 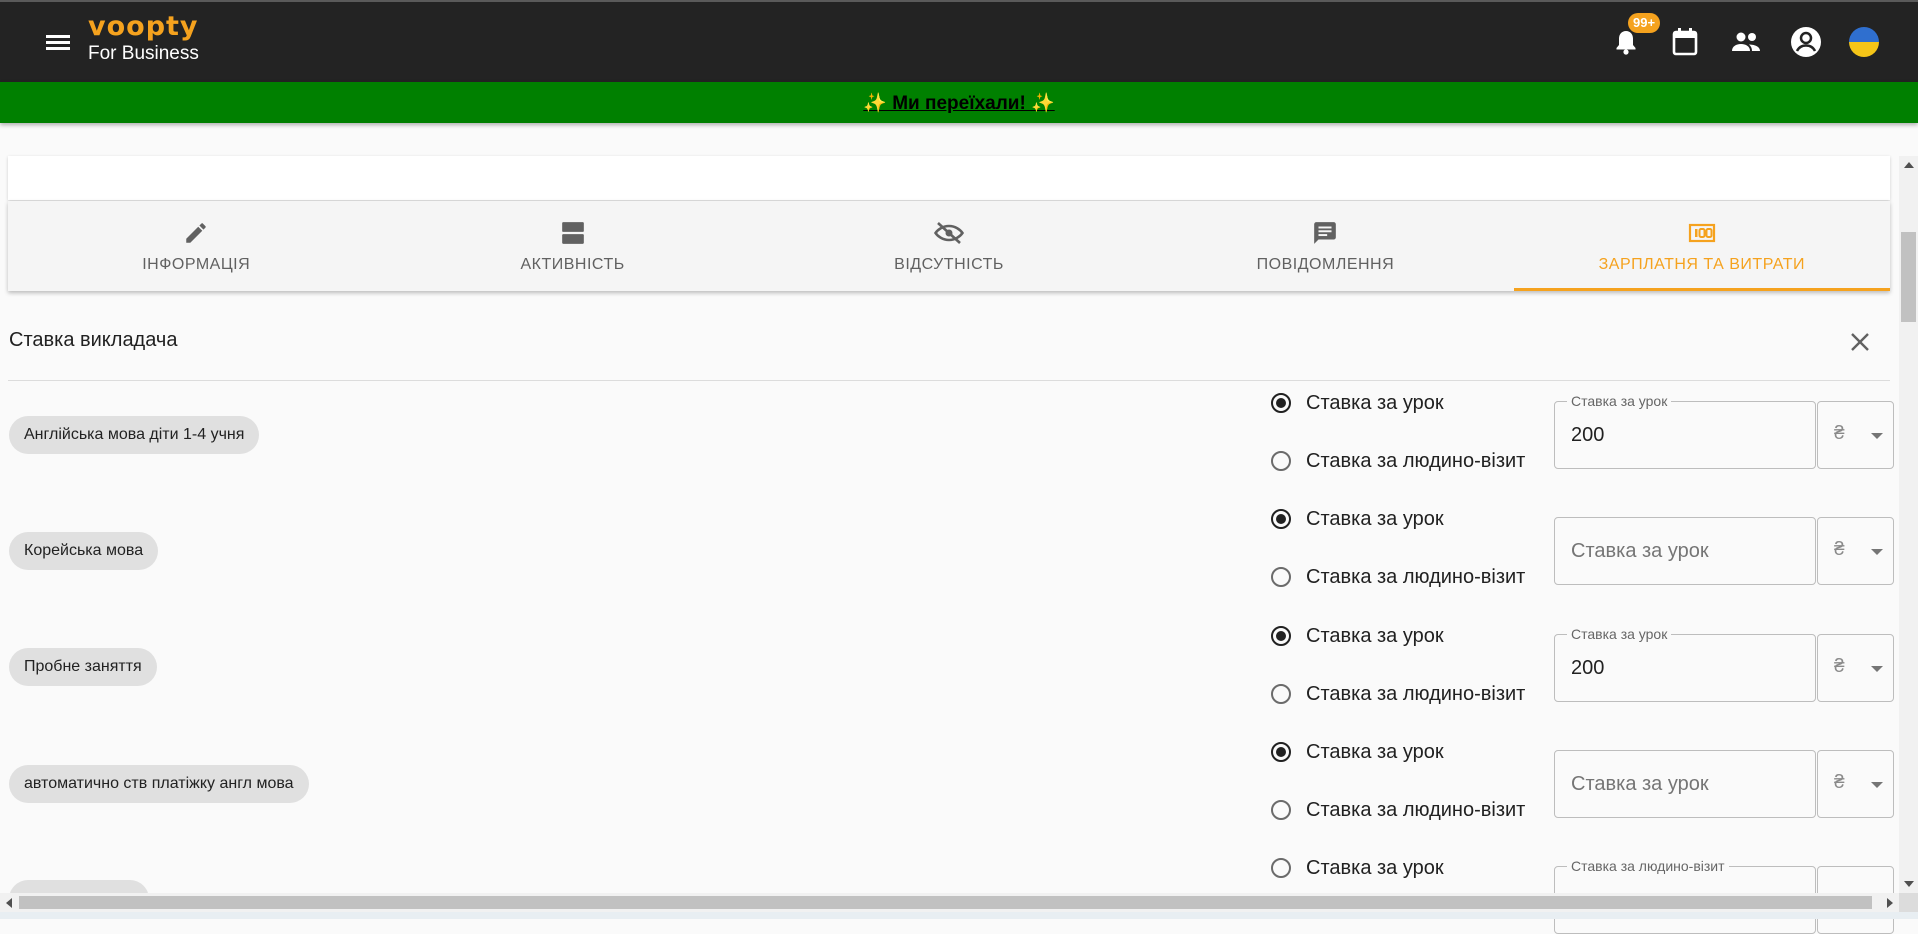 I want to click on tab-label: ВІДСУТНІСТЬ, so click(x=949, y=264).